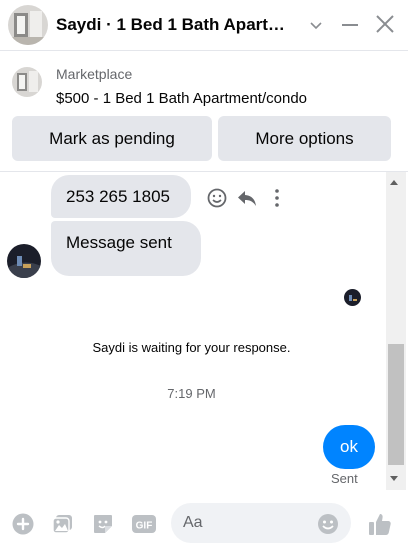  Describe the element at coordinates (24, 261) in the screenshot. I see `peer-avatar` at that location.